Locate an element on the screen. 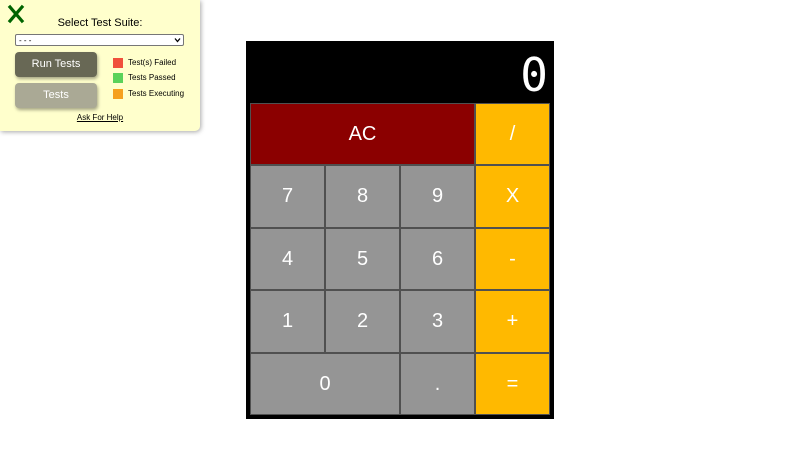 Image resolution: width=800 pixels, height=450 pixels. decimal-button: . is located at coordinates (437, 384).